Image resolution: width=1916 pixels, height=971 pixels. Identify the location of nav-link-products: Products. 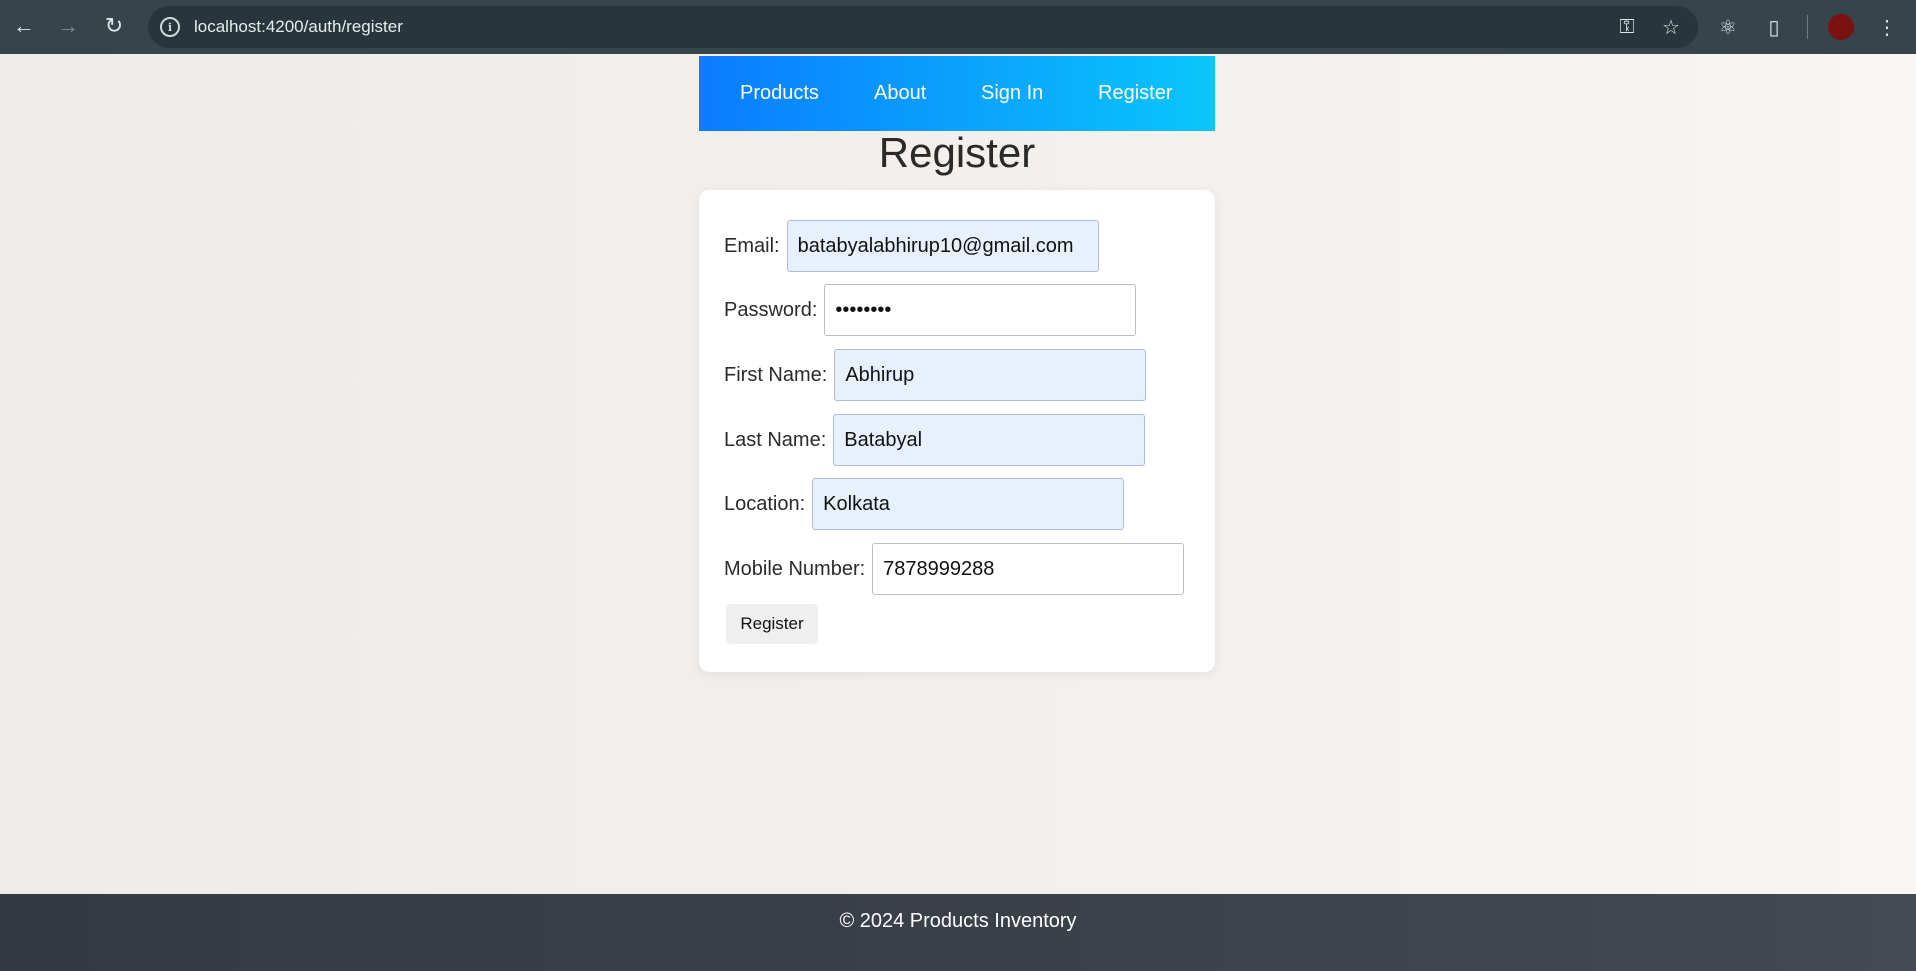
(779, 93).